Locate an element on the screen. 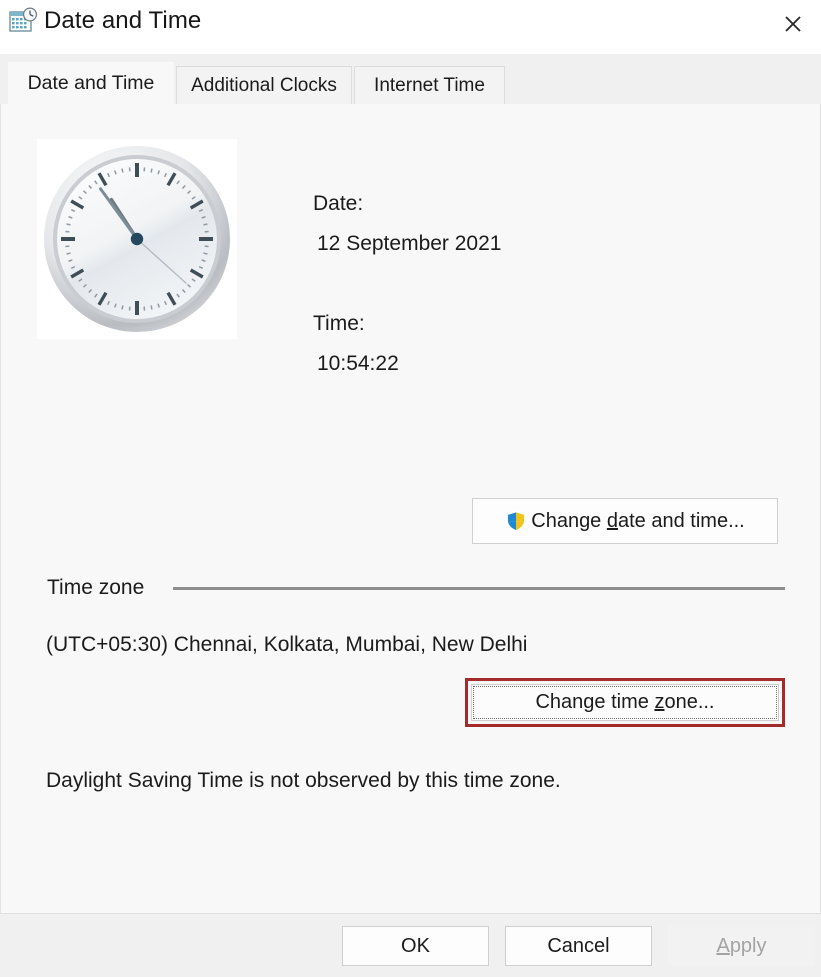 This screenshot has height=977, width=821. tab-internet-time: Internet Time is located at coordinates (429, 85).